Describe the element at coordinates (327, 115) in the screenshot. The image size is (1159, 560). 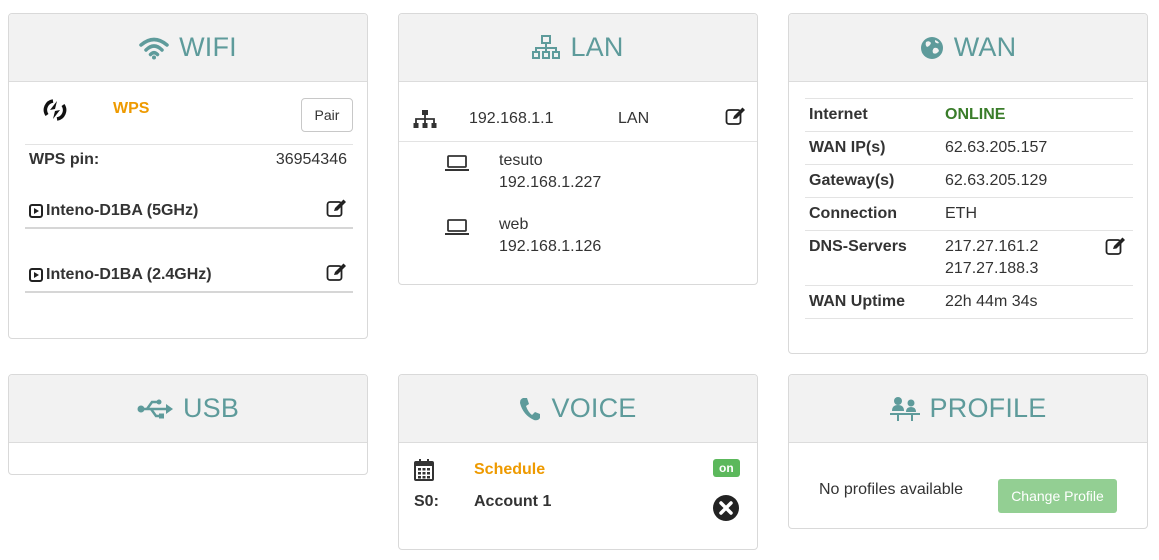
I see `pair-button: Pair` at that location.